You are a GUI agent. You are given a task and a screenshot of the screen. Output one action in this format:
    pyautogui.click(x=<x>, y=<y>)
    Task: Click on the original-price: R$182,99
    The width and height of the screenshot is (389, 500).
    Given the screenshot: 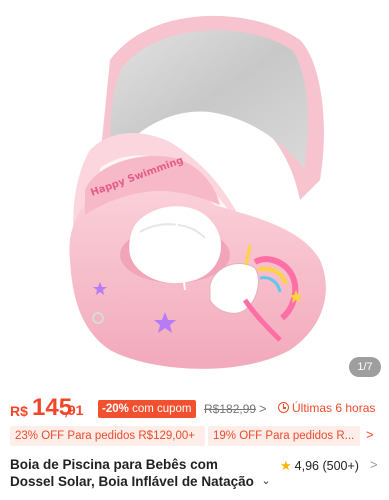 What is the action you would take?
    pyautogui.click(x=230, y=409)
    